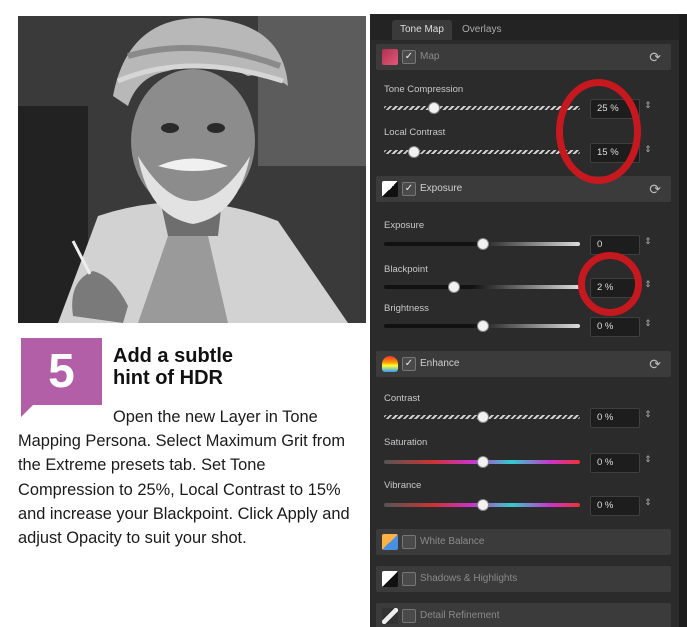 The height and width of the screenshot is (627, 687). Describe the element at coordinates (390, 364) in the screenshot. I see `enhance-swatch-icon` at that location.